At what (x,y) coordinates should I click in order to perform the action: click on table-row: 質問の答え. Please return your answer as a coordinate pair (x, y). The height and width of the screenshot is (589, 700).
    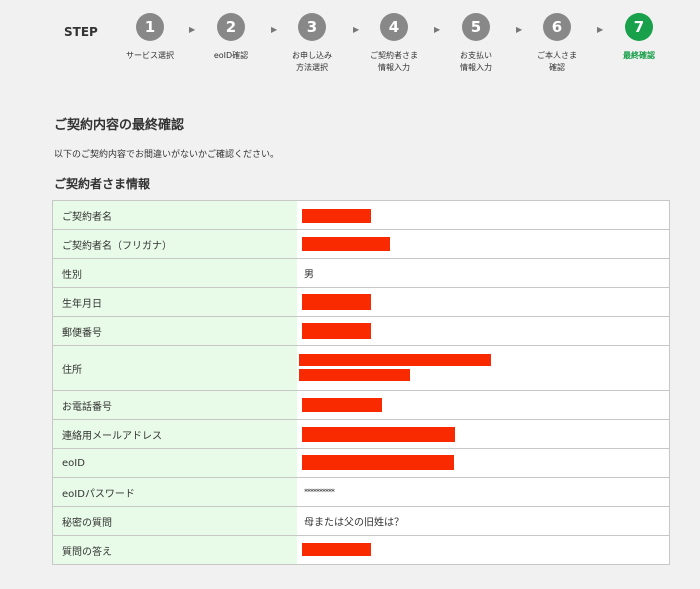
    Looking at the image, I should click on (361, 550).